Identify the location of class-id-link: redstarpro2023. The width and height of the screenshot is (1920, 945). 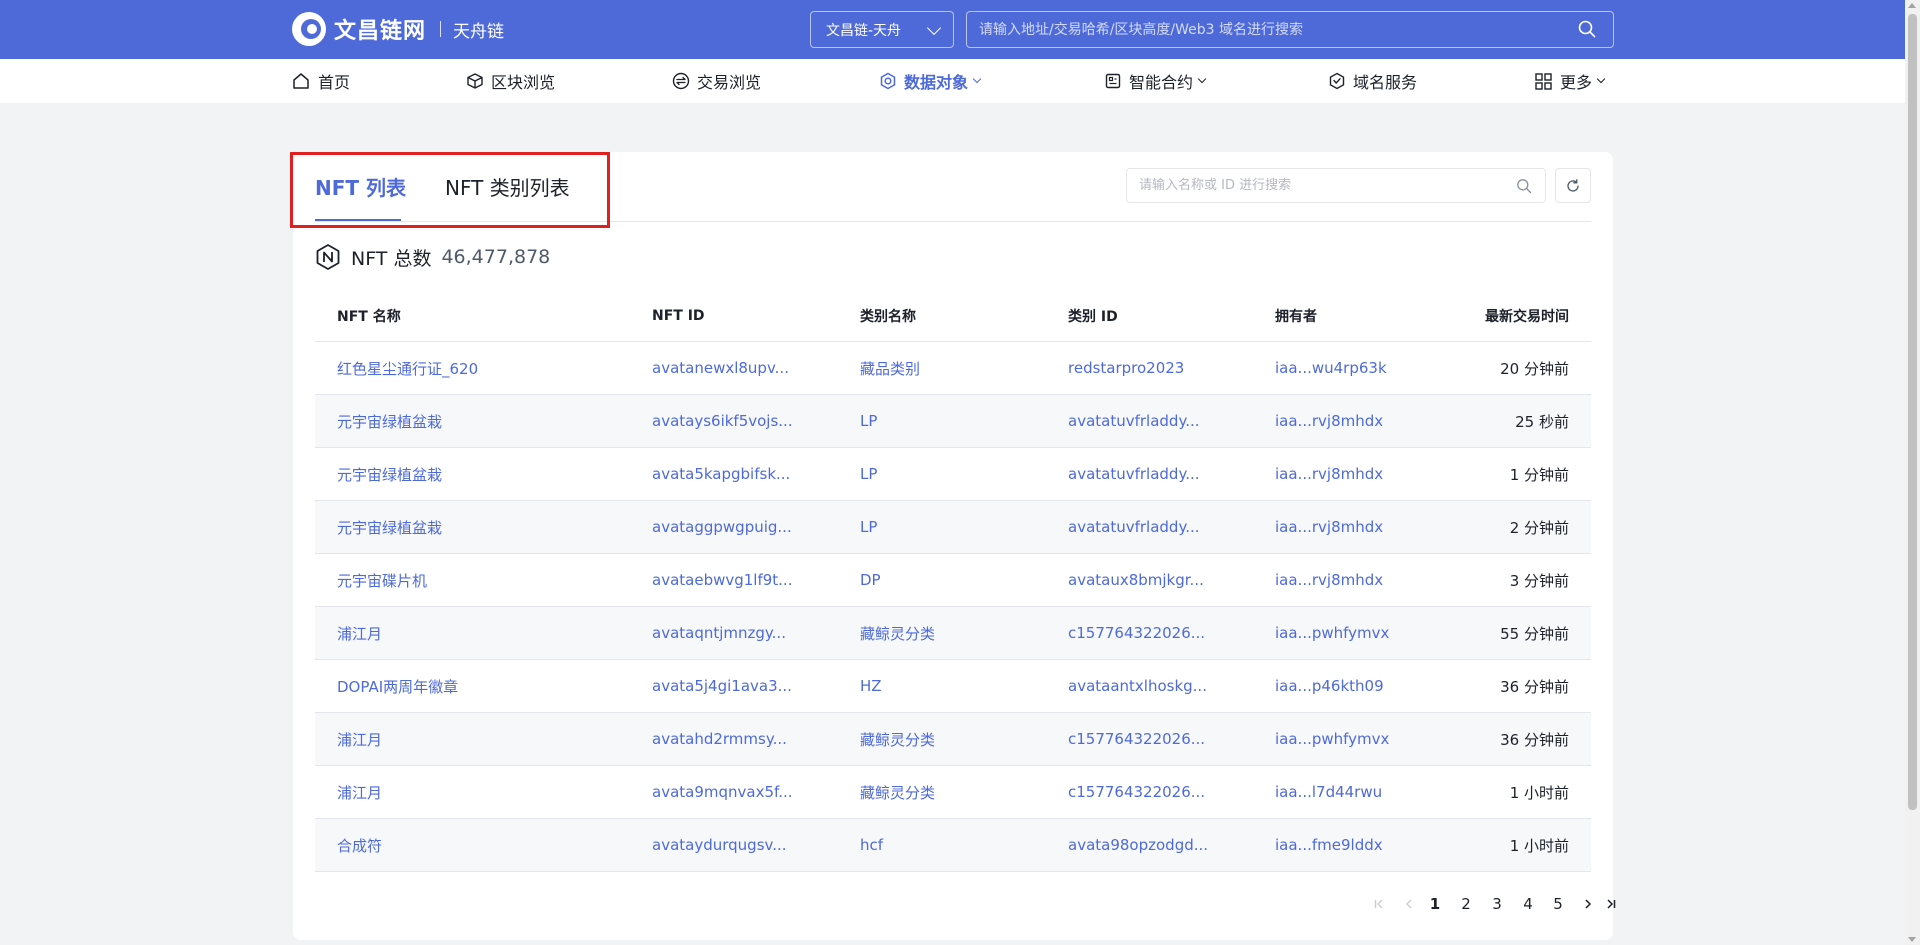
(1126, 368).